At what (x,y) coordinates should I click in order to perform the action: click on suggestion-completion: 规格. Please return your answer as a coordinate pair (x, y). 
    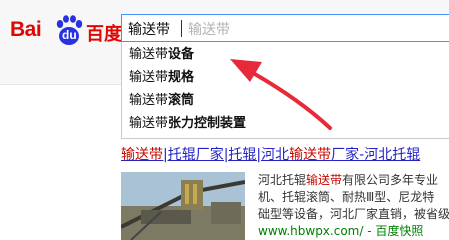
    Looking at the image, I should click on (181, 77).